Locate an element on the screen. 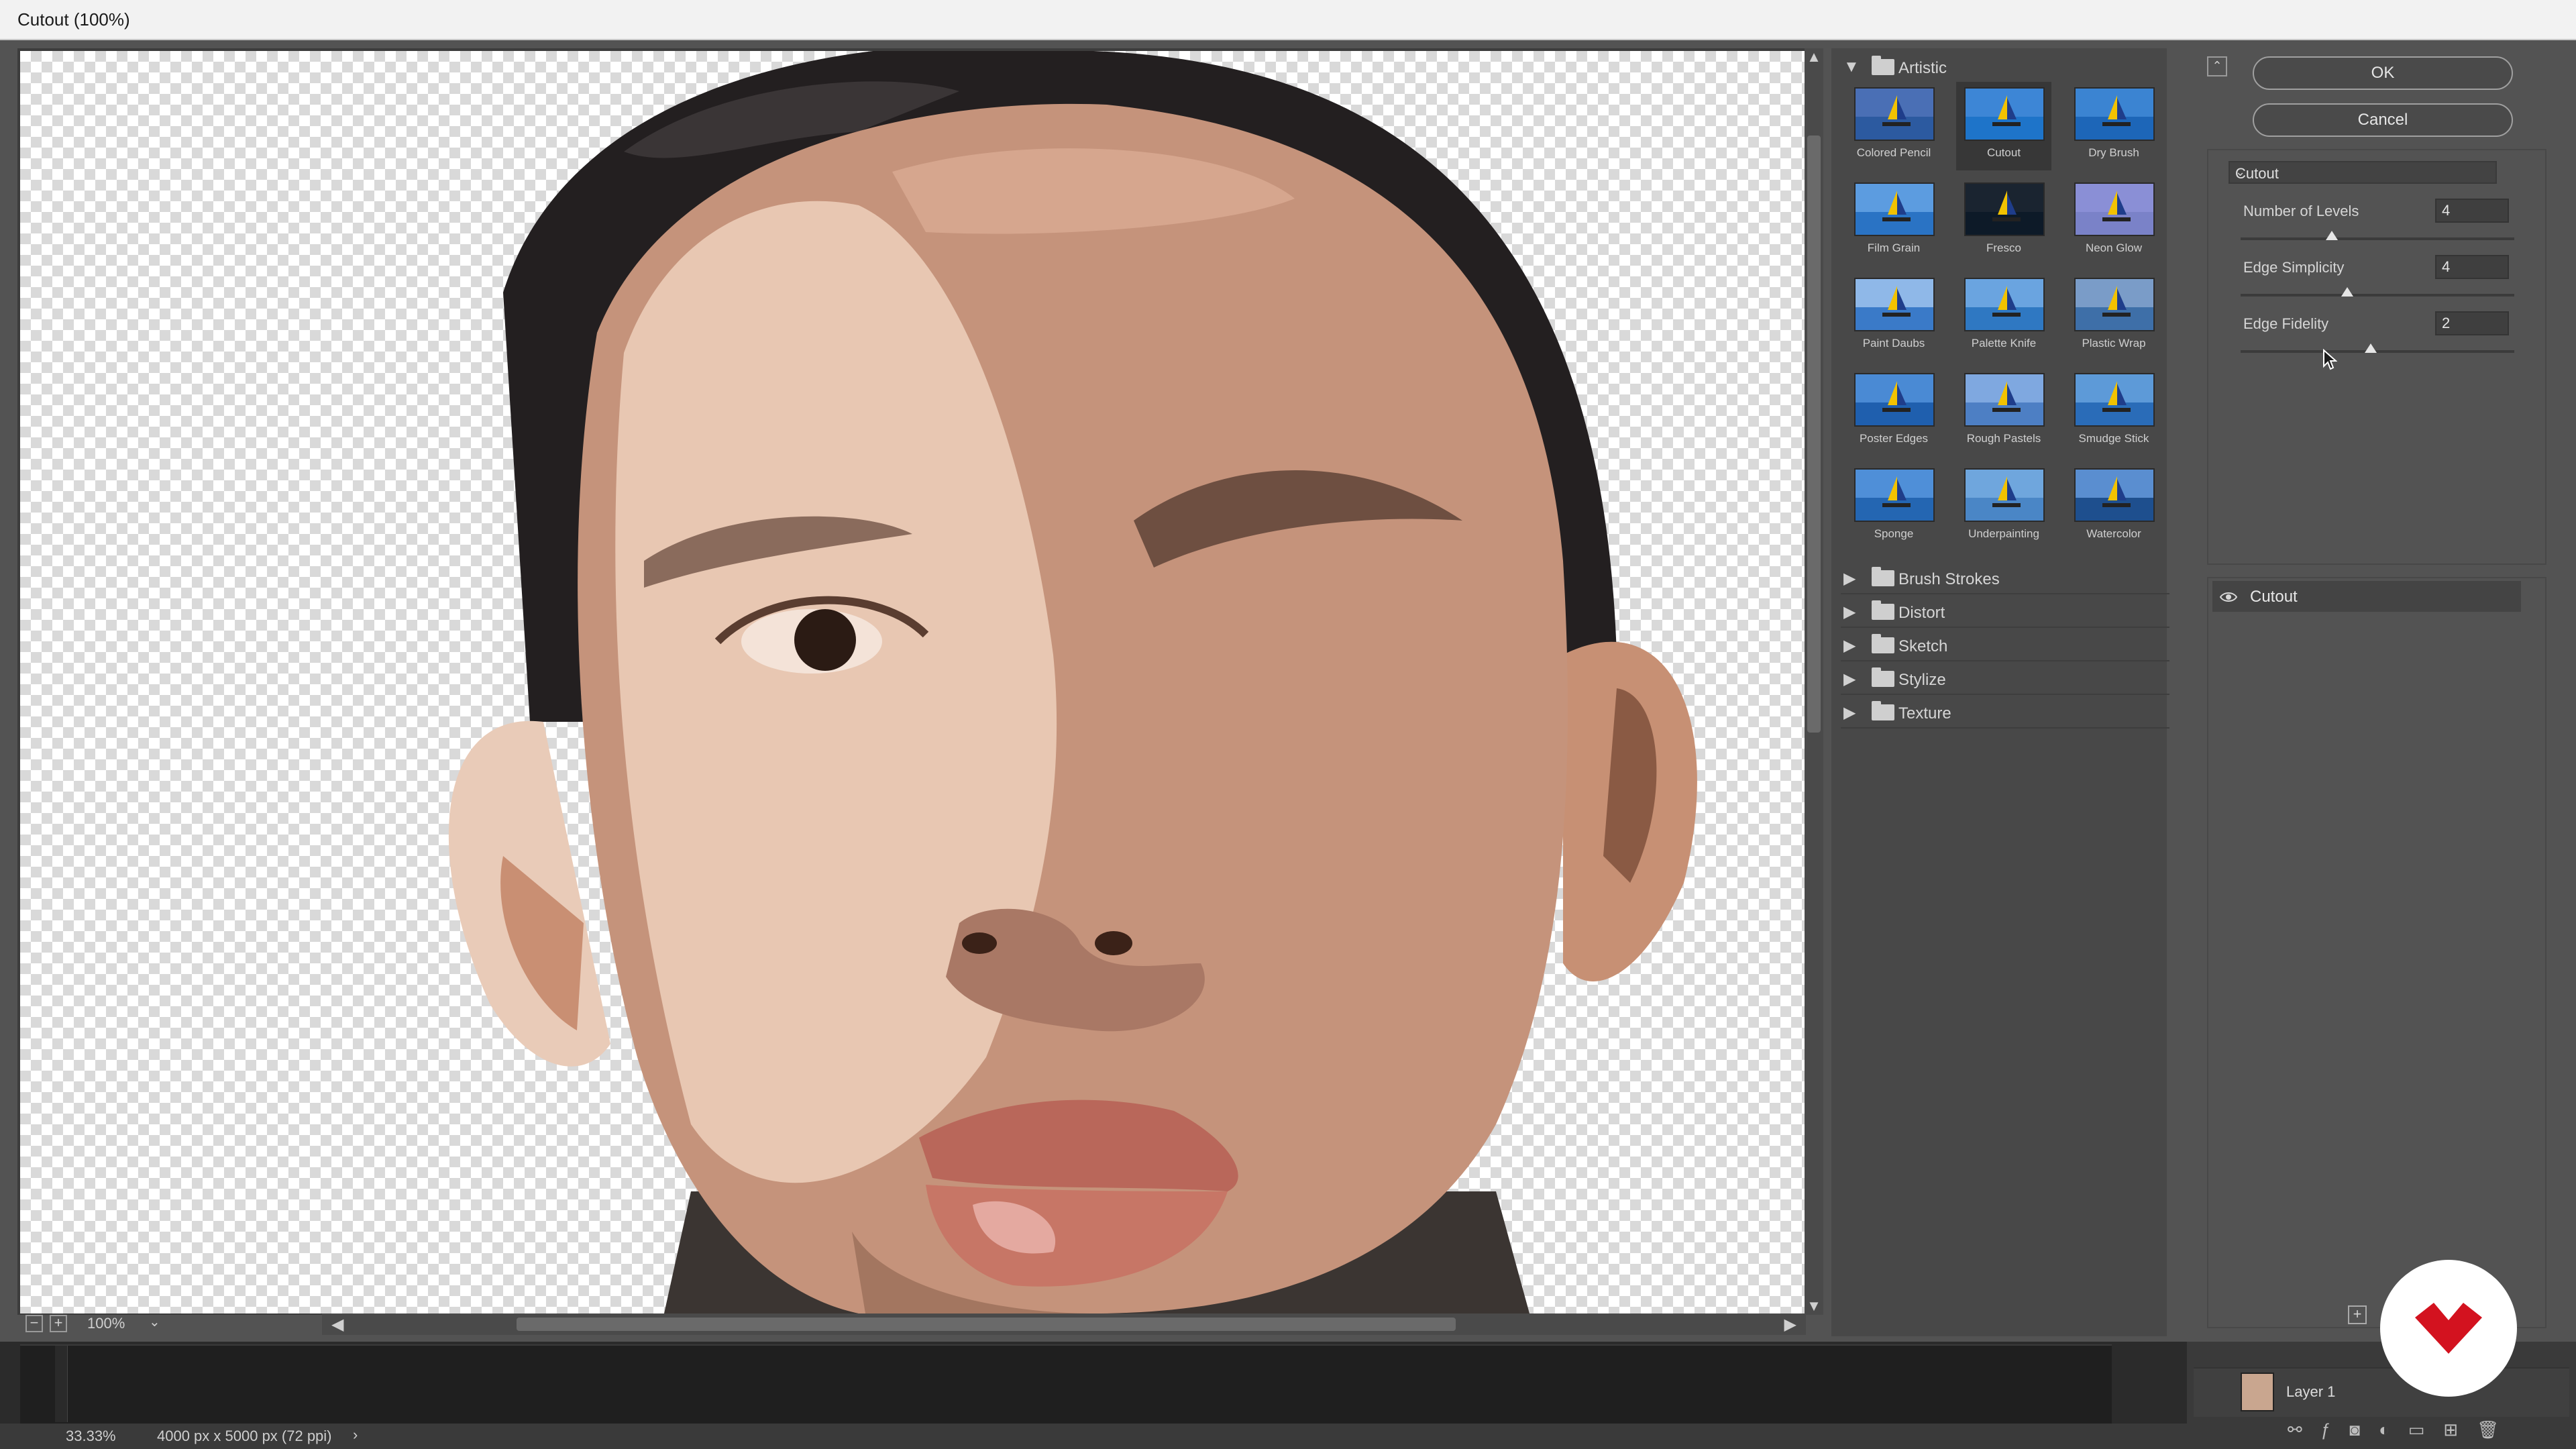 Image resolution: width=2576 pixels, height=1449 pixels. new-layer-icon: ⊞ is located at coordinates (2460, 1429).